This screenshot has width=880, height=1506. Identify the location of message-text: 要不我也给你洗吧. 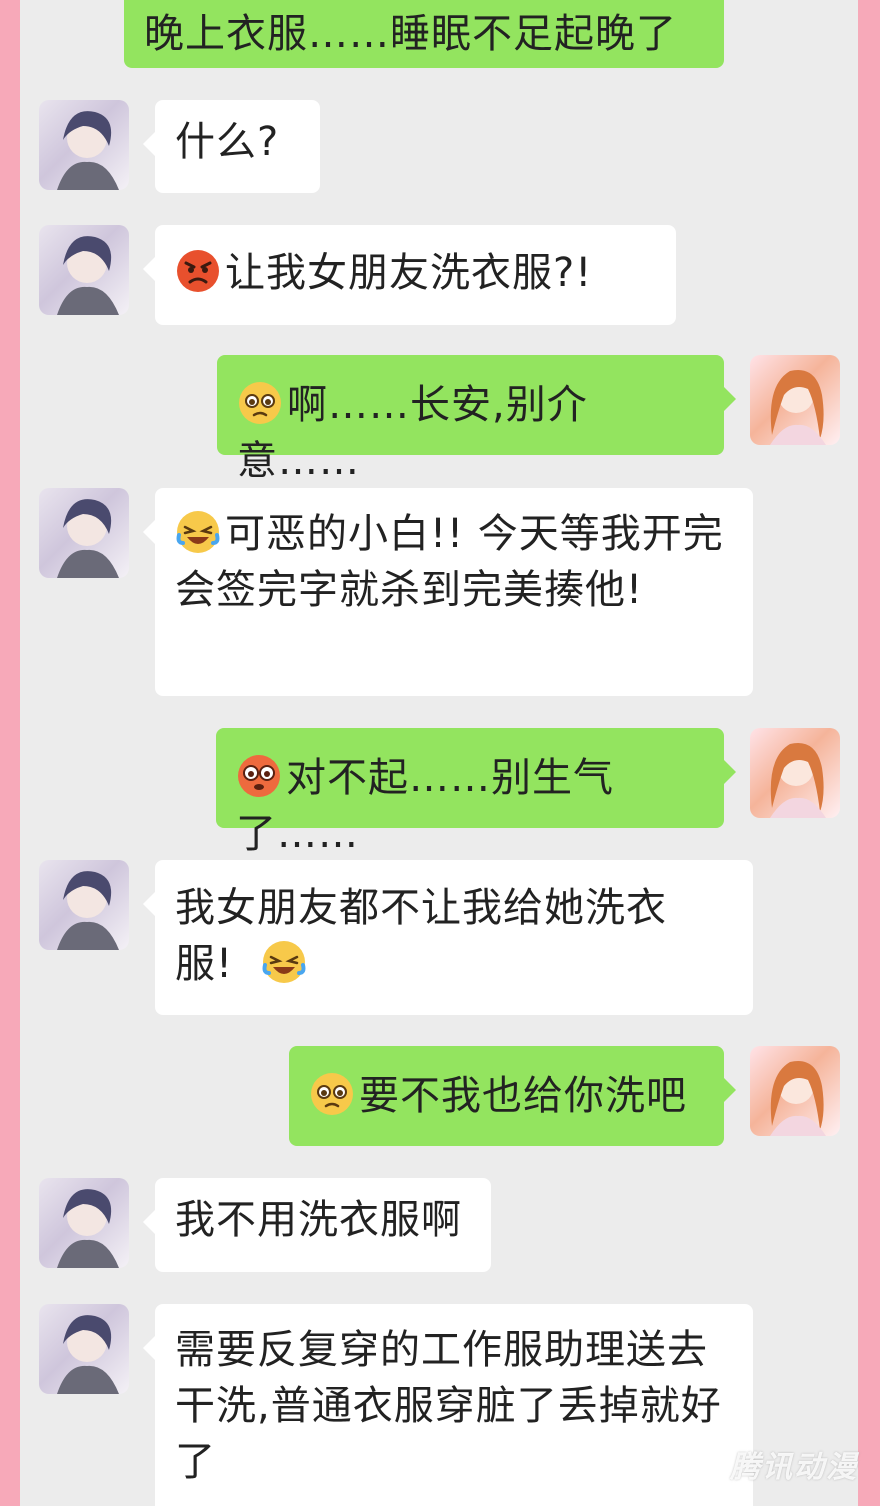
(523, 1096).